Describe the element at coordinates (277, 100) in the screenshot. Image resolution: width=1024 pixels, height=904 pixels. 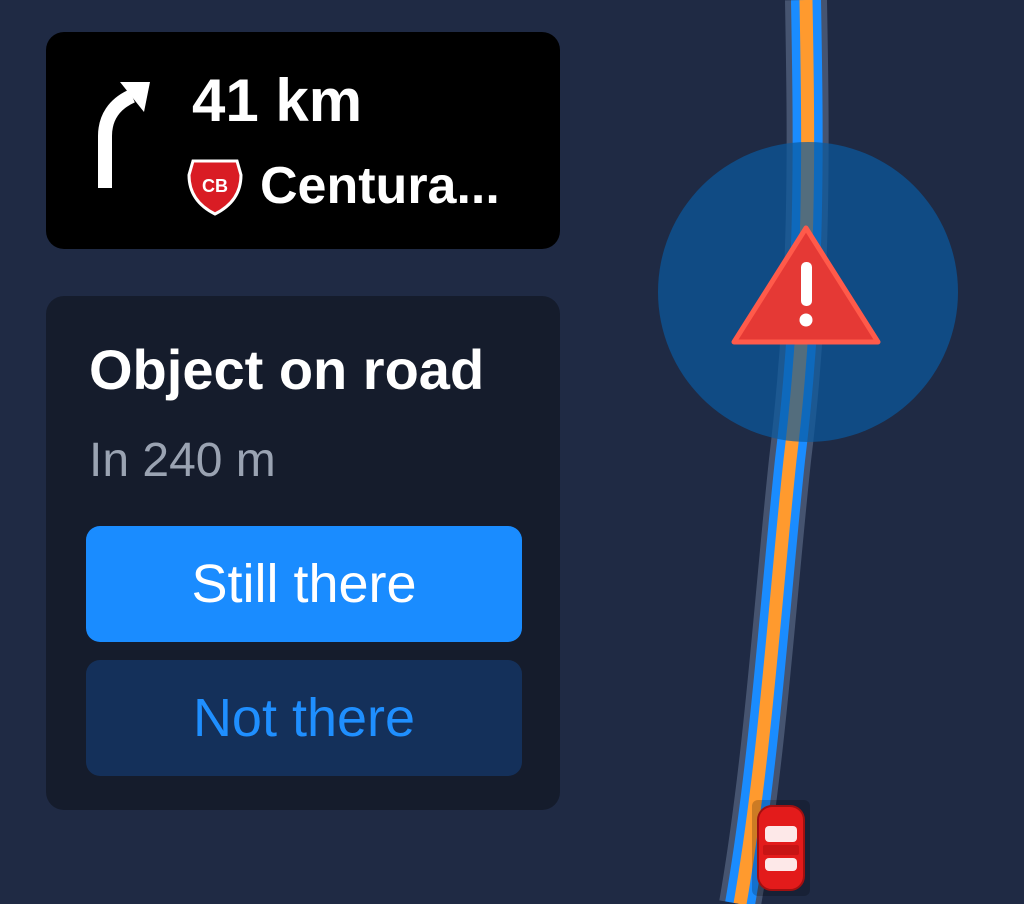
I see `maneuver-distance: 41 km` at that location.